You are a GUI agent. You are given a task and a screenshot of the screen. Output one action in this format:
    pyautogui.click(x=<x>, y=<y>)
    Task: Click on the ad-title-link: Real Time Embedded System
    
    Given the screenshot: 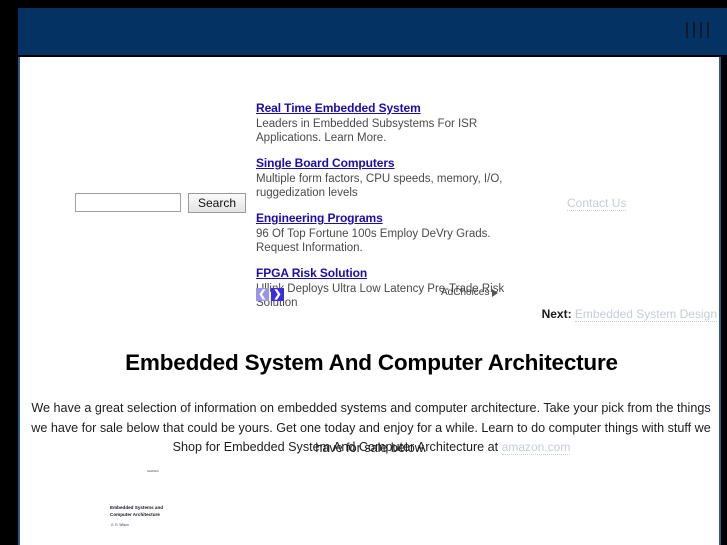 What is the action you would take?
    pyautogui.click(x=381, y=108)
    